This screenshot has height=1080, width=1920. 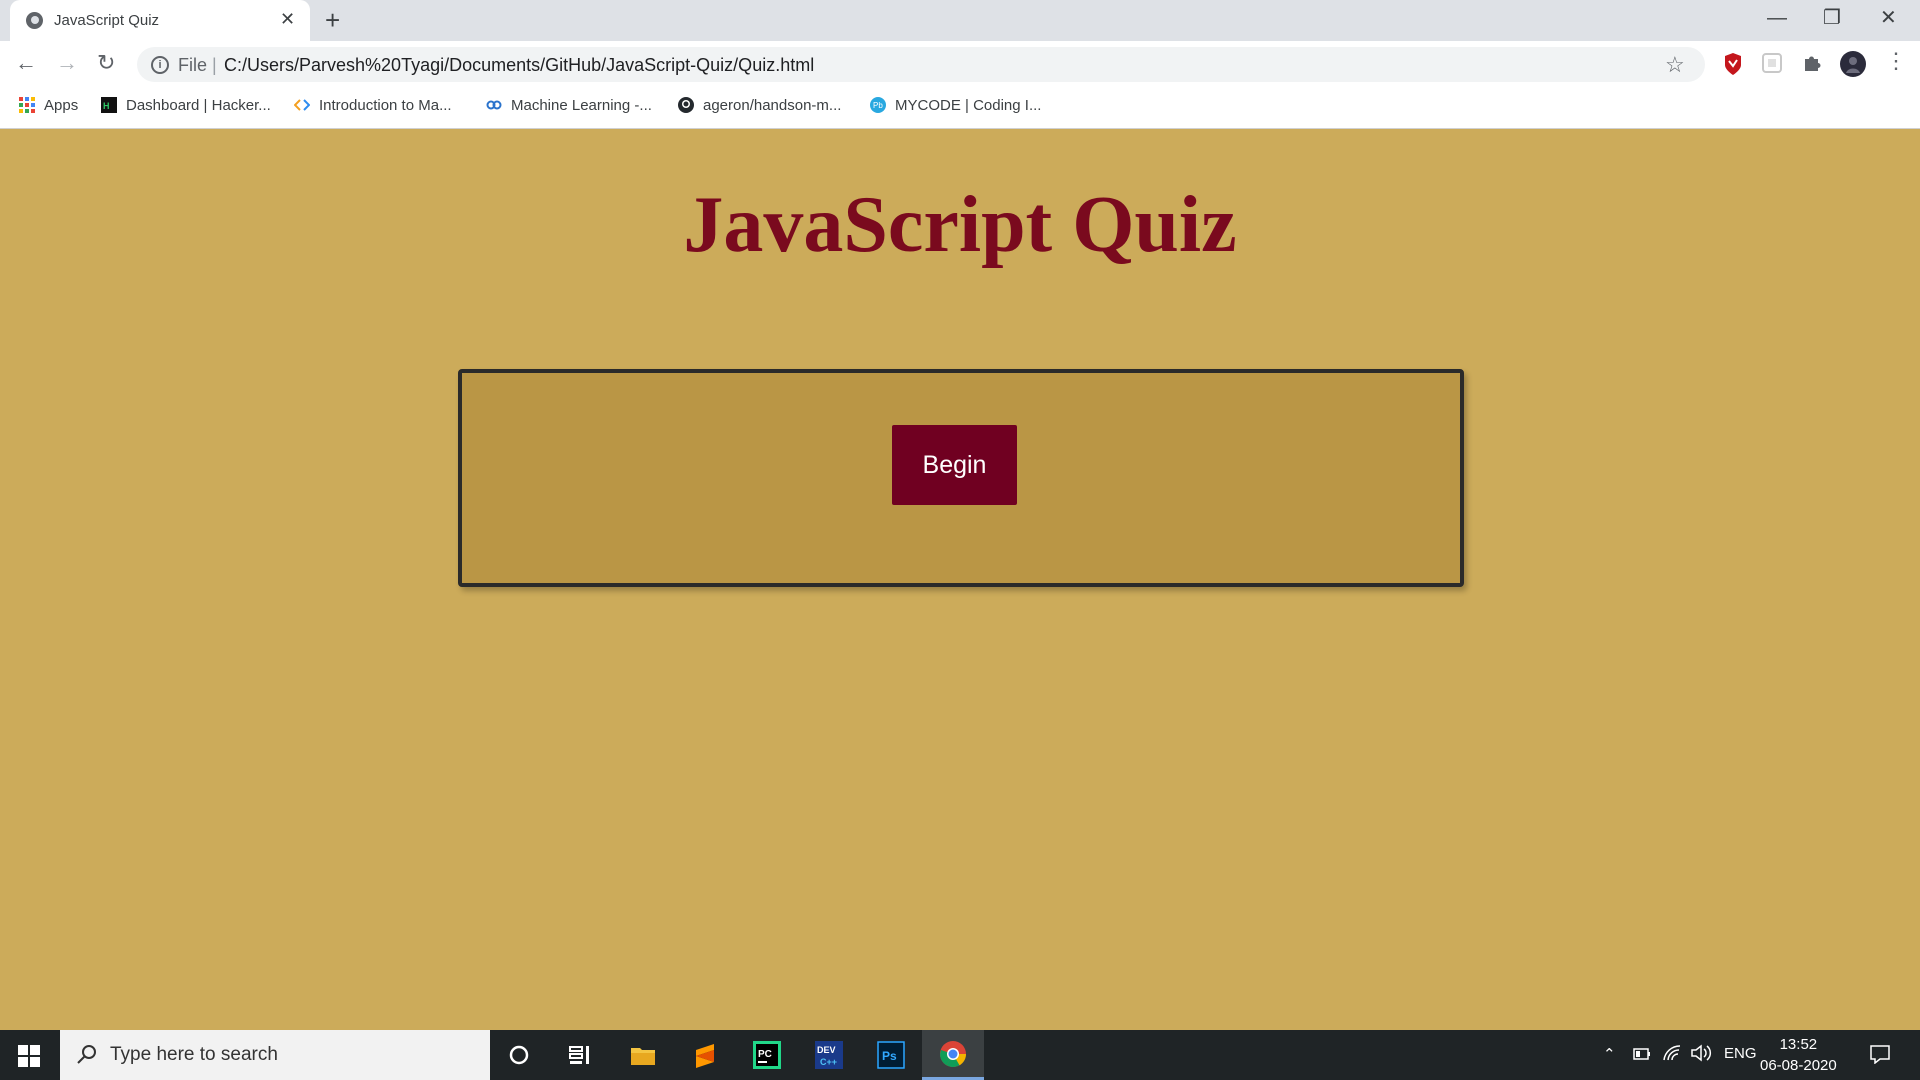 What do you see at coordinates (1672, 1053) in the screenshot?
I see `wifi-icon` at bounding box center [1672, 1053].